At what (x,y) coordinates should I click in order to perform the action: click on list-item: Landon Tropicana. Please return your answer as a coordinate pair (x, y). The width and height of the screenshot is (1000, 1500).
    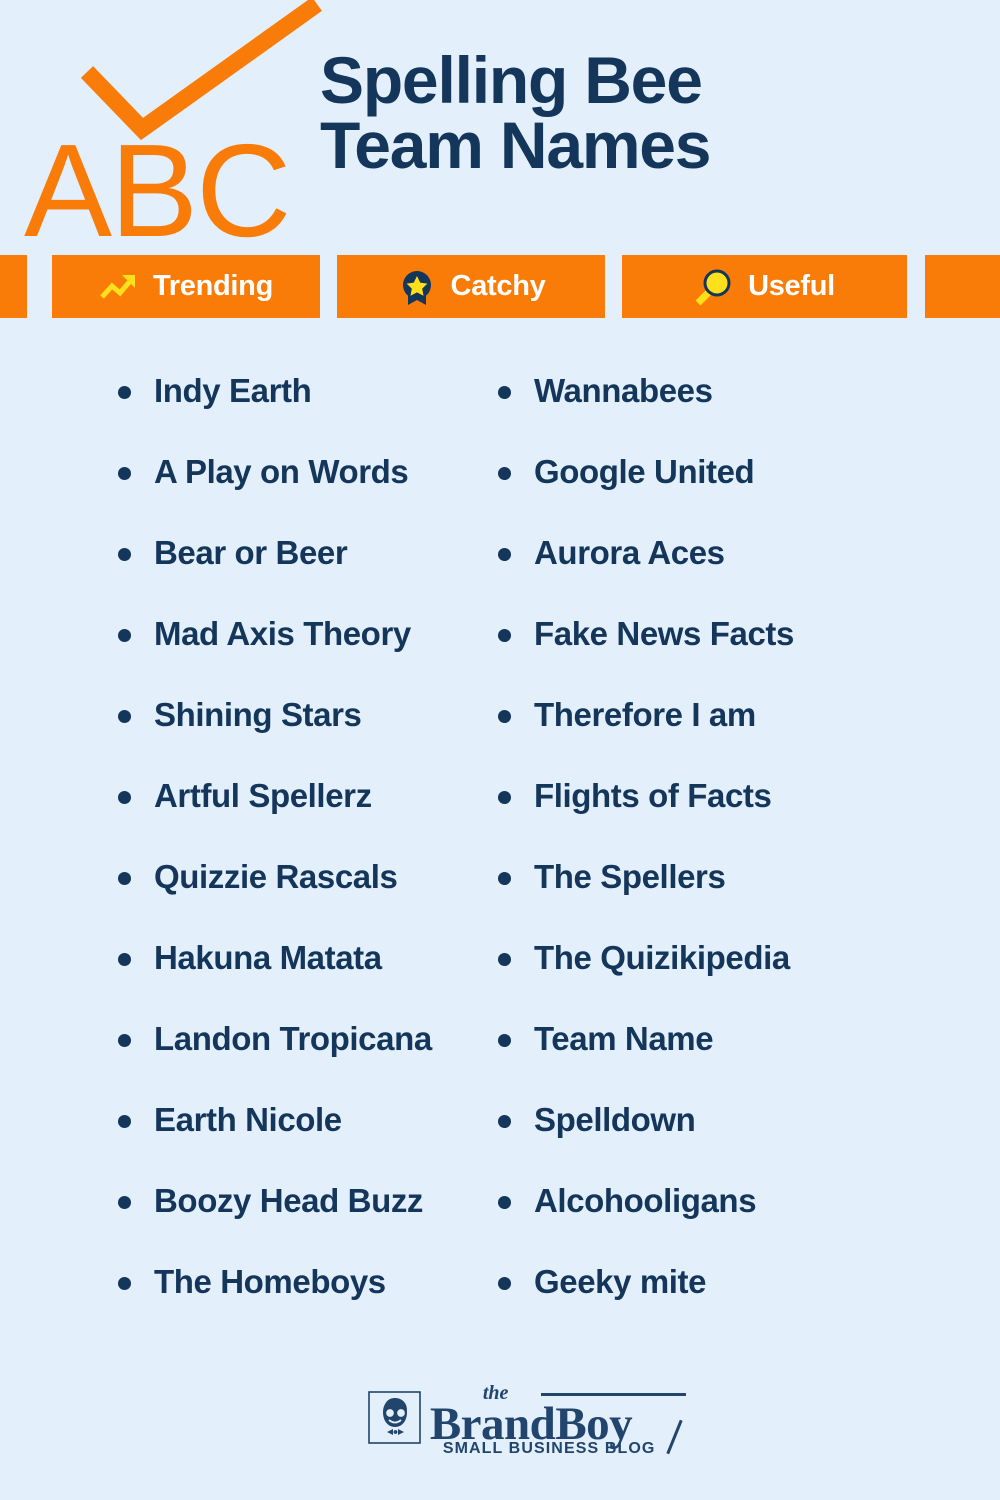
    Looking at the image, I should click on (279, 1061).